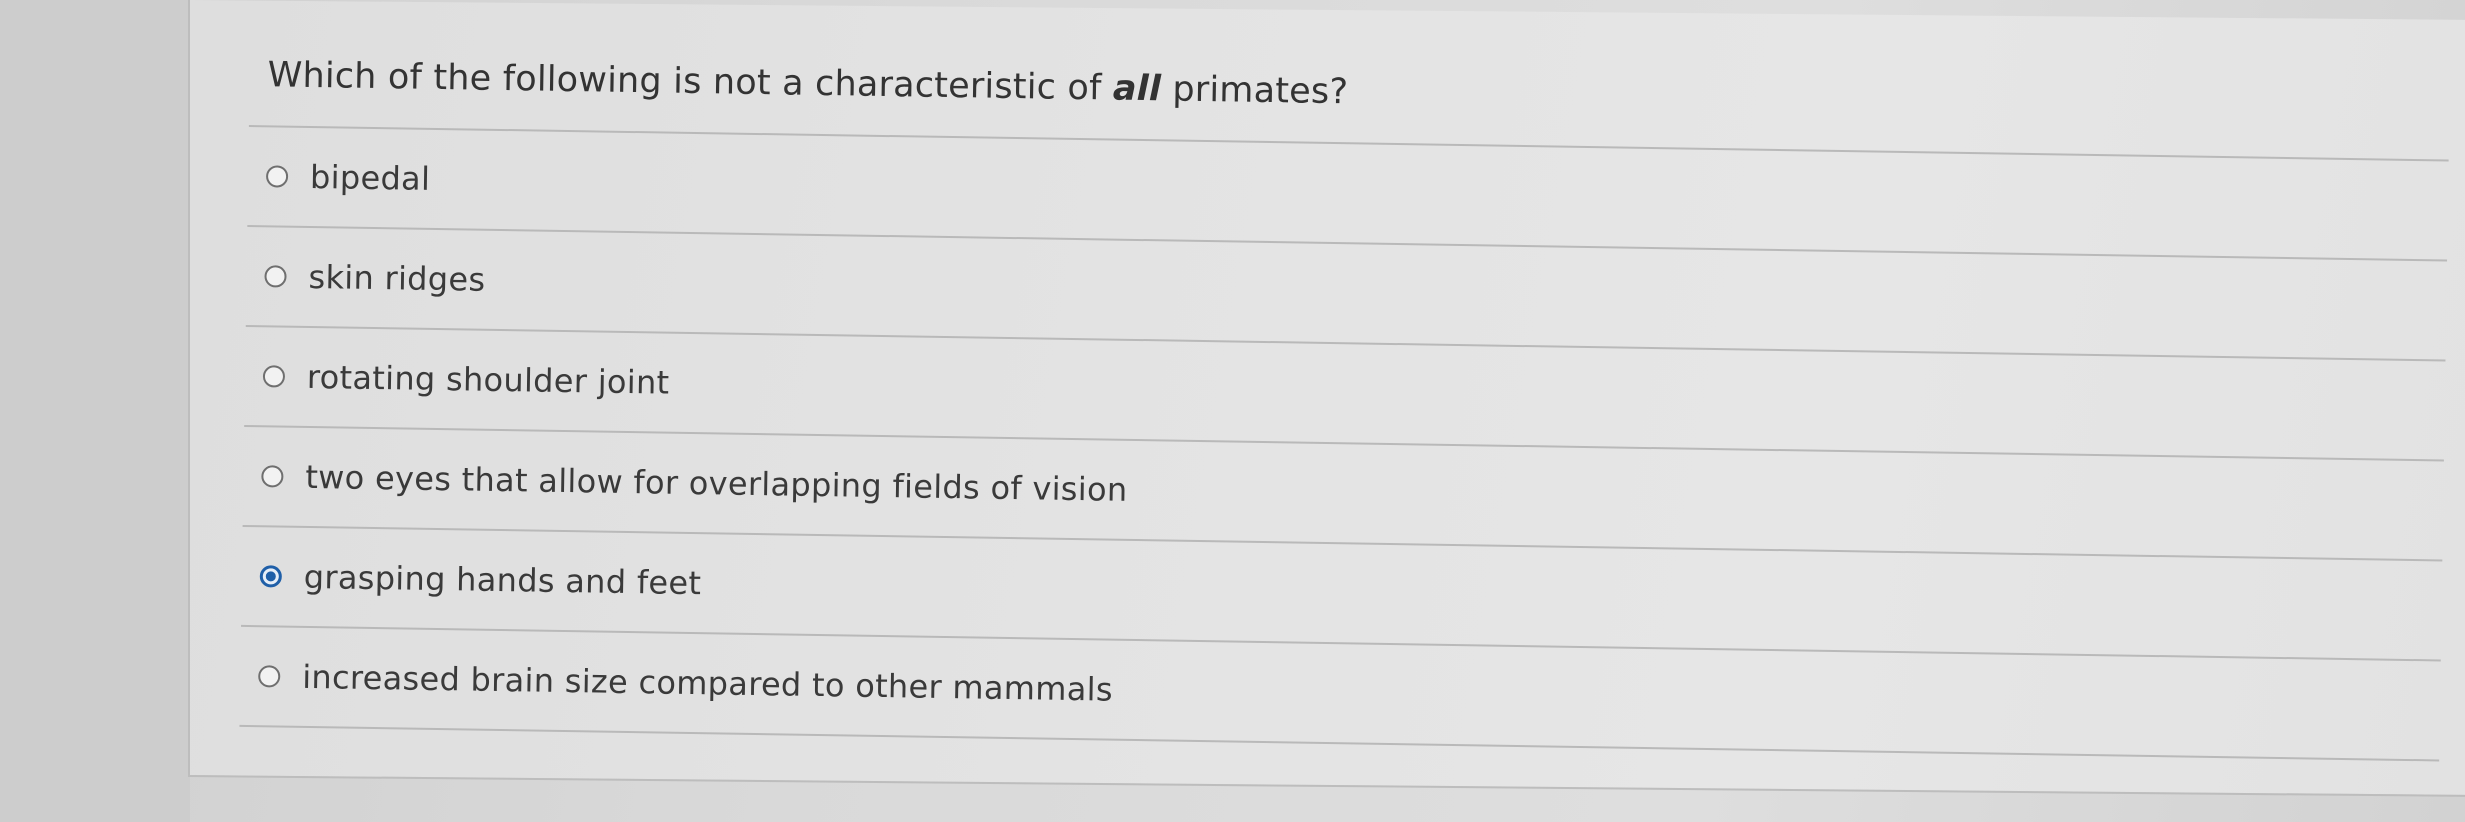  Describe the element at coordinates (396, 278) in the screenshot. I see `option-label-2: skin ridges` at that location.